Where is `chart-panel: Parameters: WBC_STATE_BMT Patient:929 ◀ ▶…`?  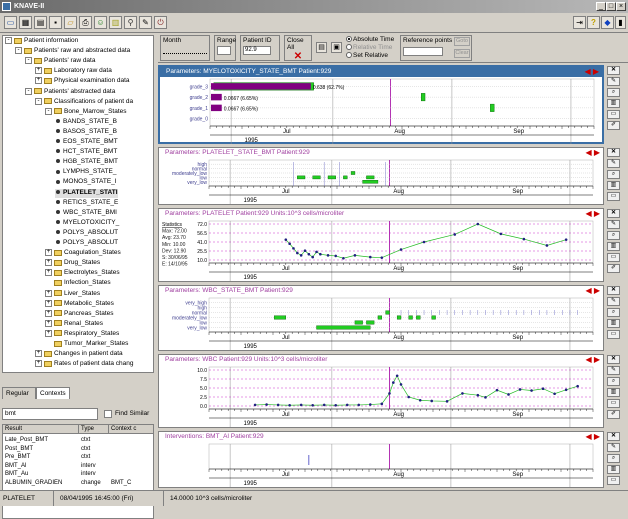 chart-panel: Parameters: WBC_STATE_BMT Patient:929 ◀ ▶… is located at coordinates (381, 318).